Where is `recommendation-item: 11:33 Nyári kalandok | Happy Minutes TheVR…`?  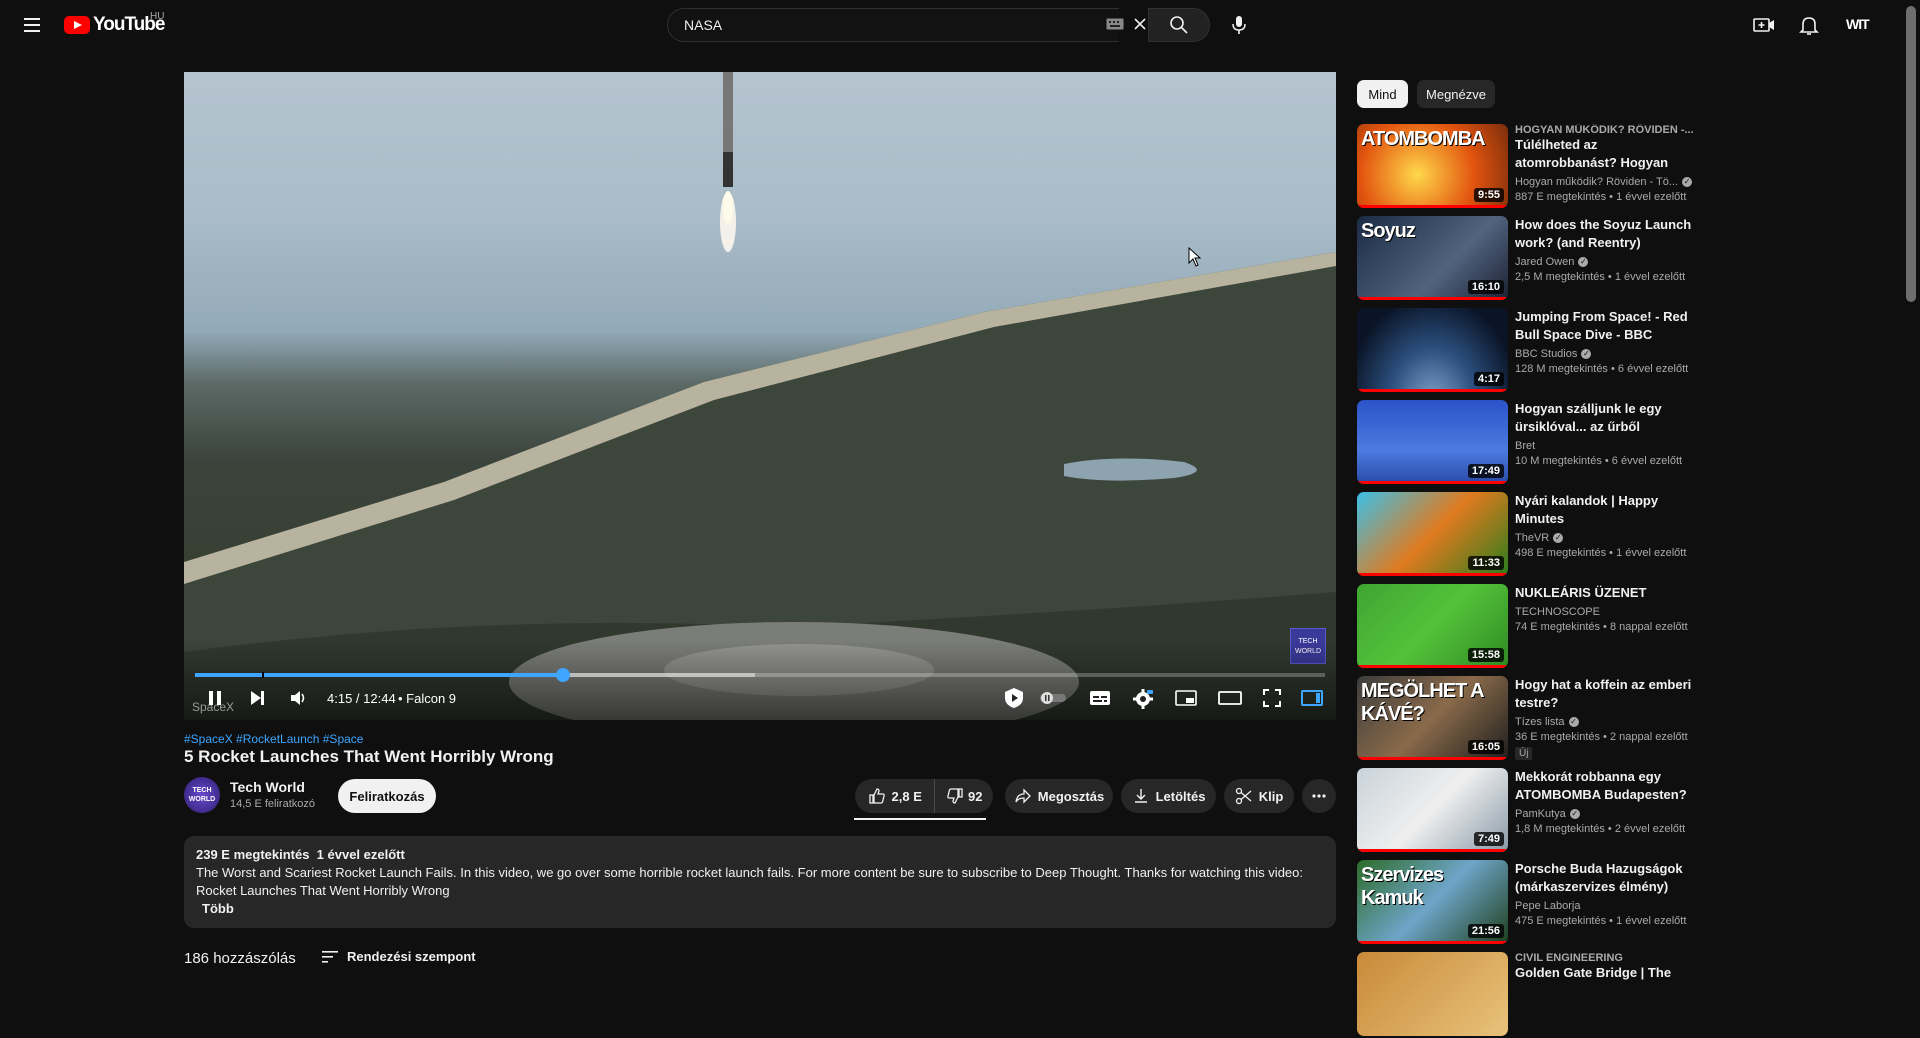
recommendation-item: 11:33 Nyári kalandok | Happy Minutes TheVR… is located at coordinates (1527, 535).